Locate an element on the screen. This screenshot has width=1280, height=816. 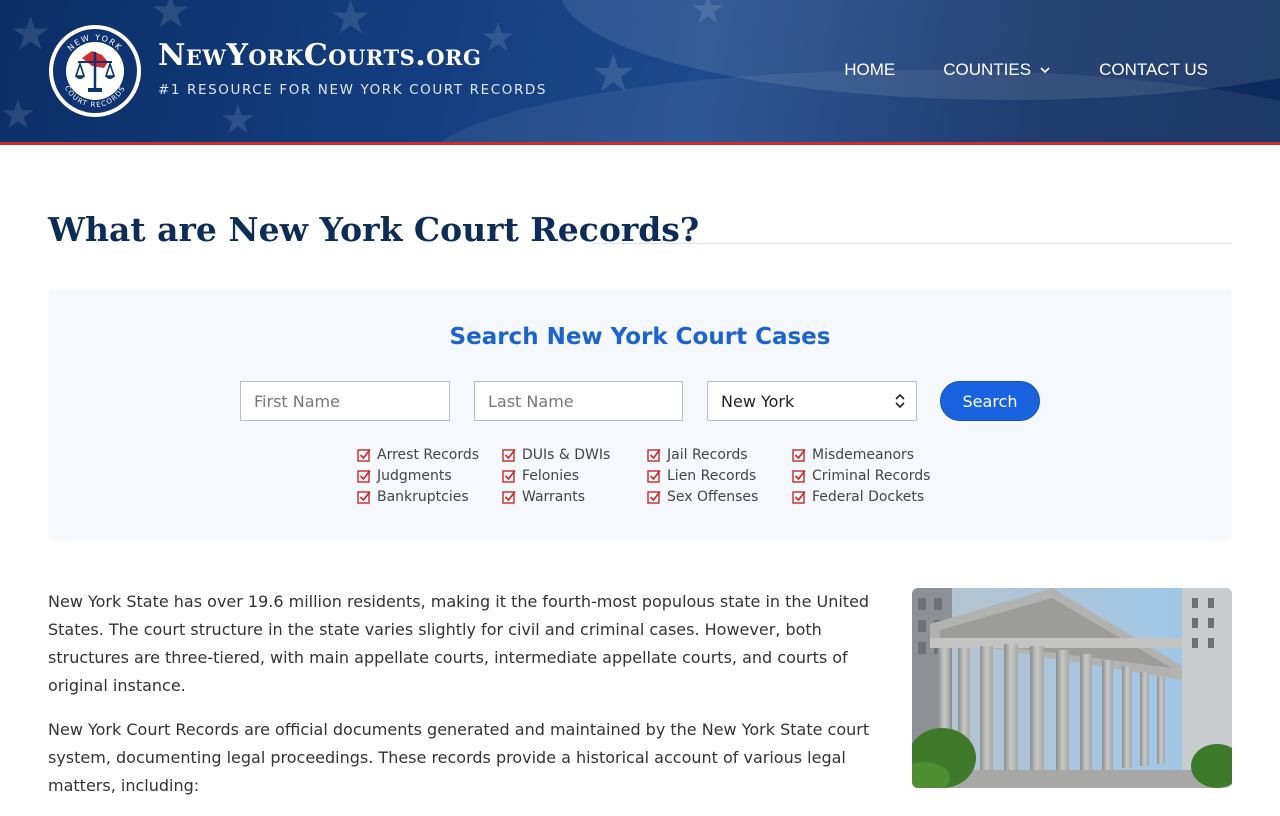
record-type-label: Misdemeanors is located at coordinates (863, 455).